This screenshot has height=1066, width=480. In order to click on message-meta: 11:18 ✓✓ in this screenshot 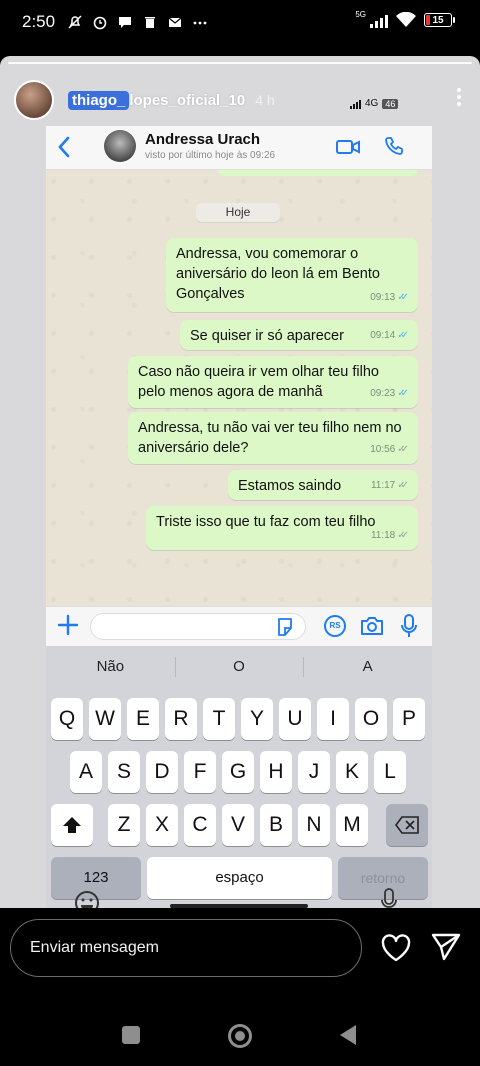, I will do `click(390, 536)`.